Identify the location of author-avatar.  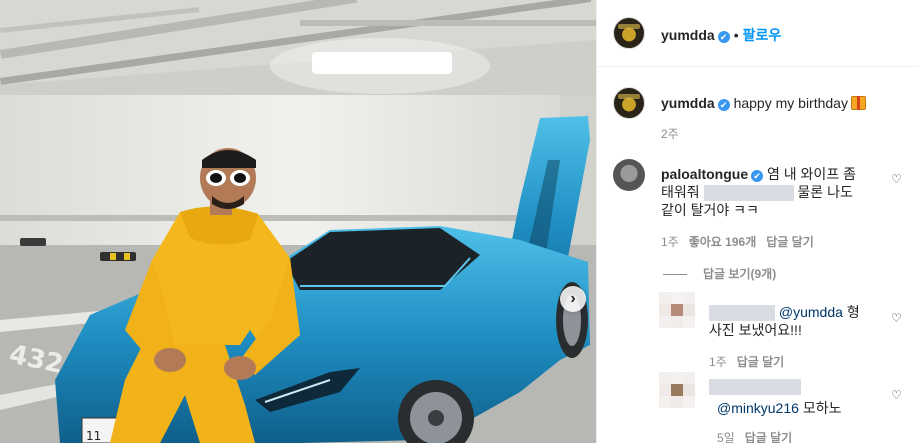
(629, 33).